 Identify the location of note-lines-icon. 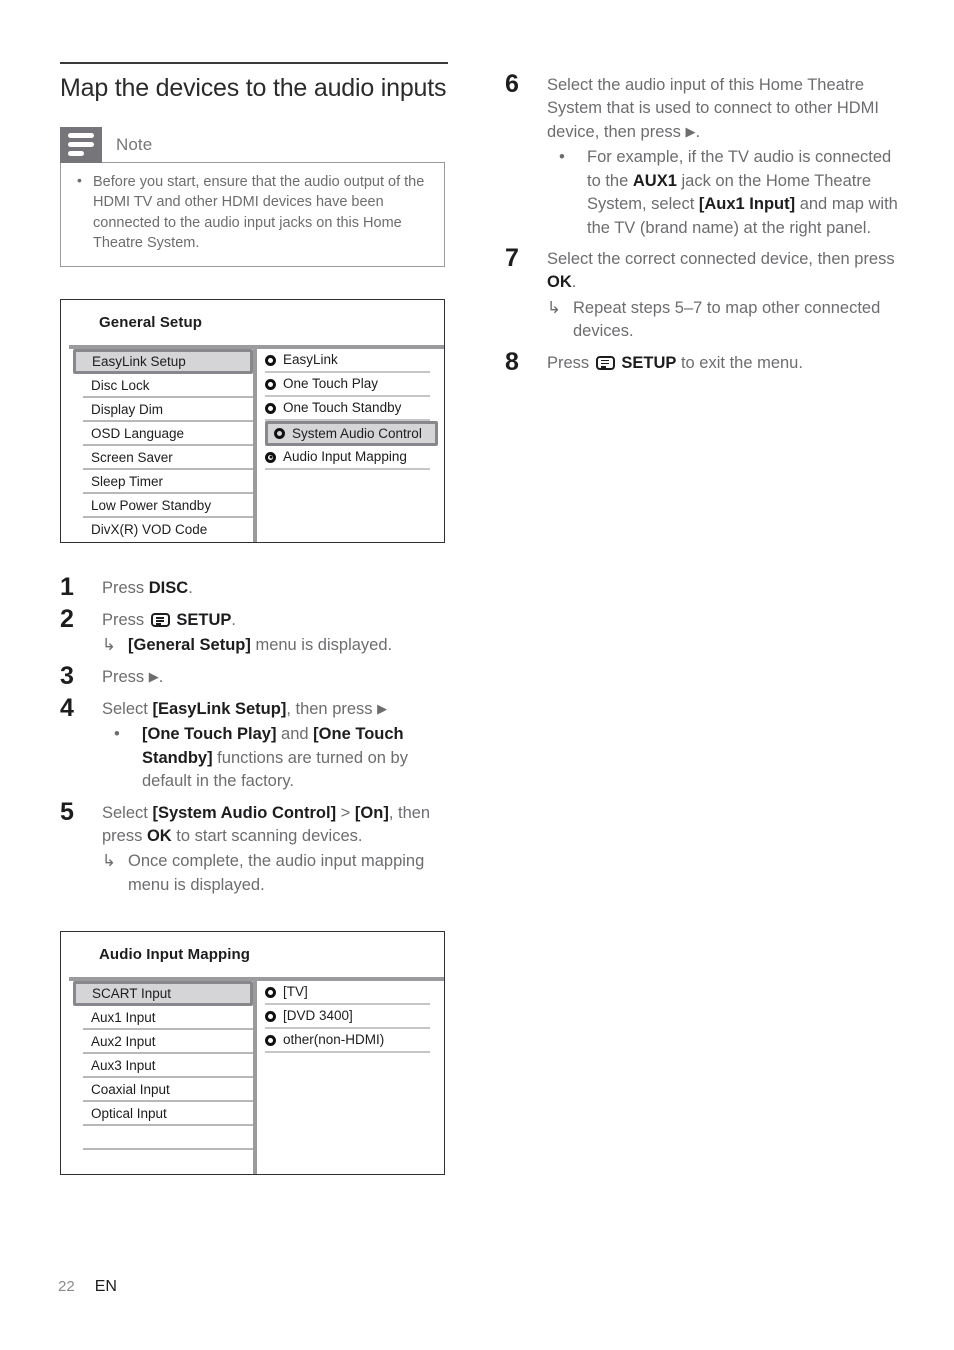
(81, 144).